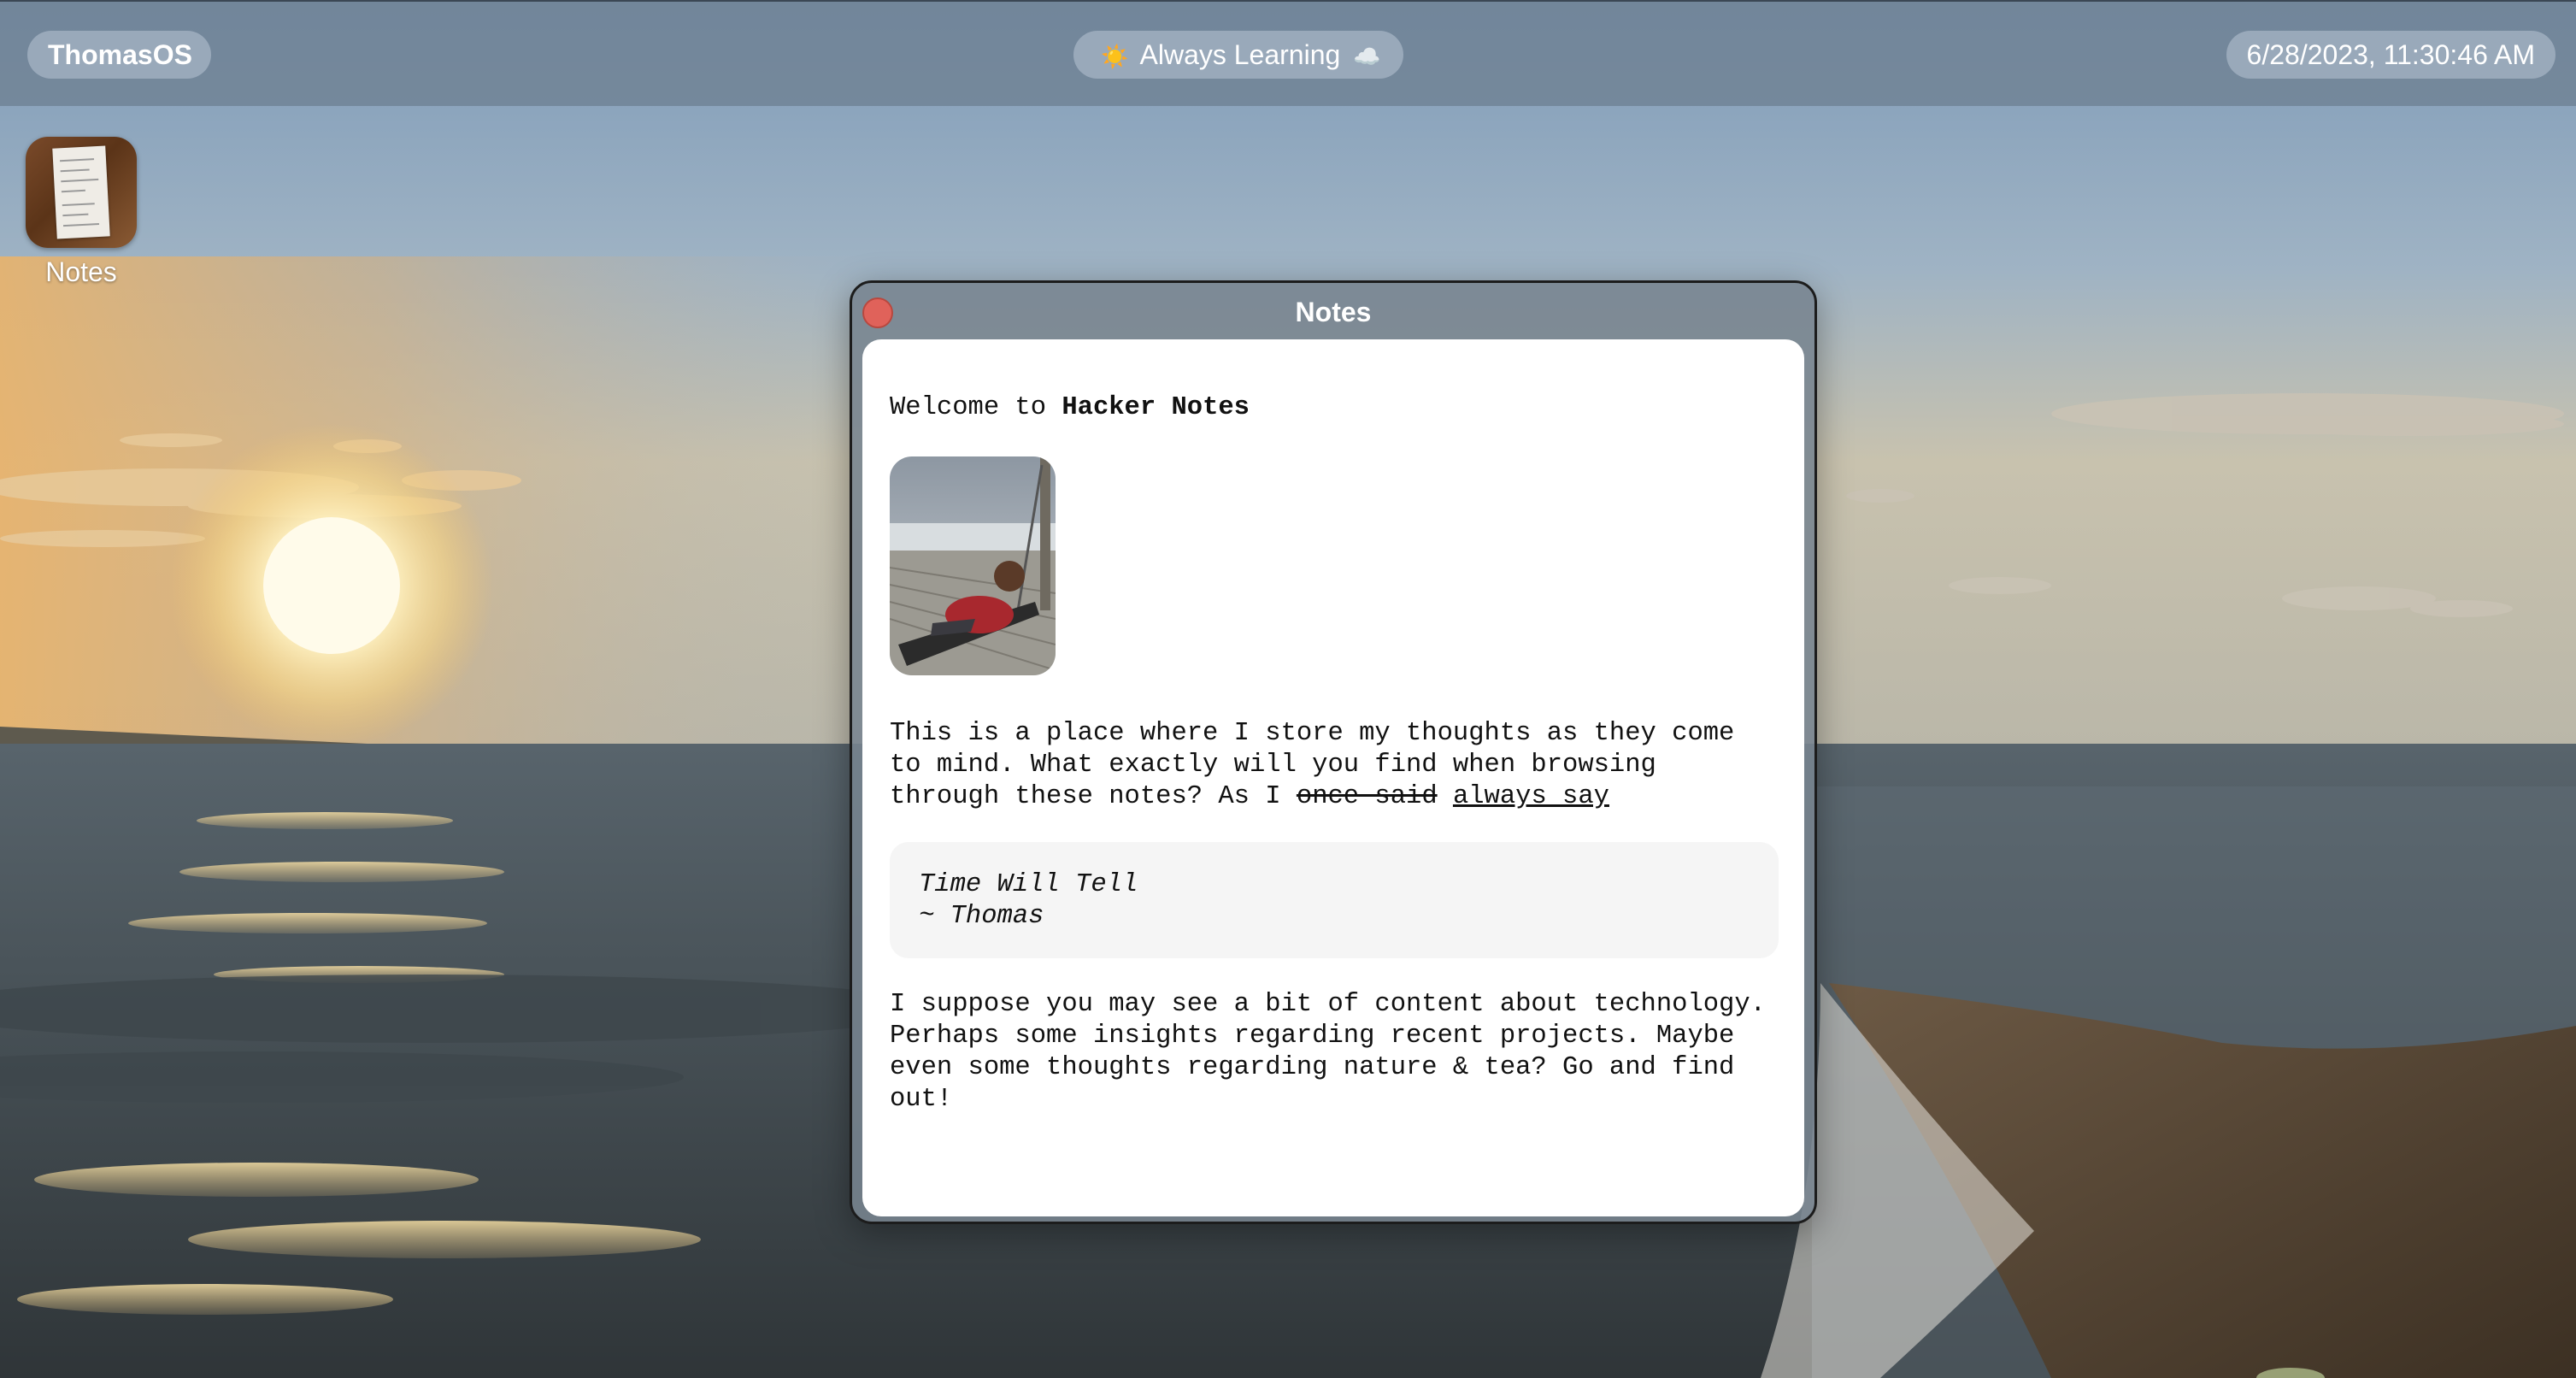 The height and width of the screenshot is (1378, 2576). Describe the element at coordinates (1367, 796) in the screenshot. I see `strikethrough-text: once said` at that location.